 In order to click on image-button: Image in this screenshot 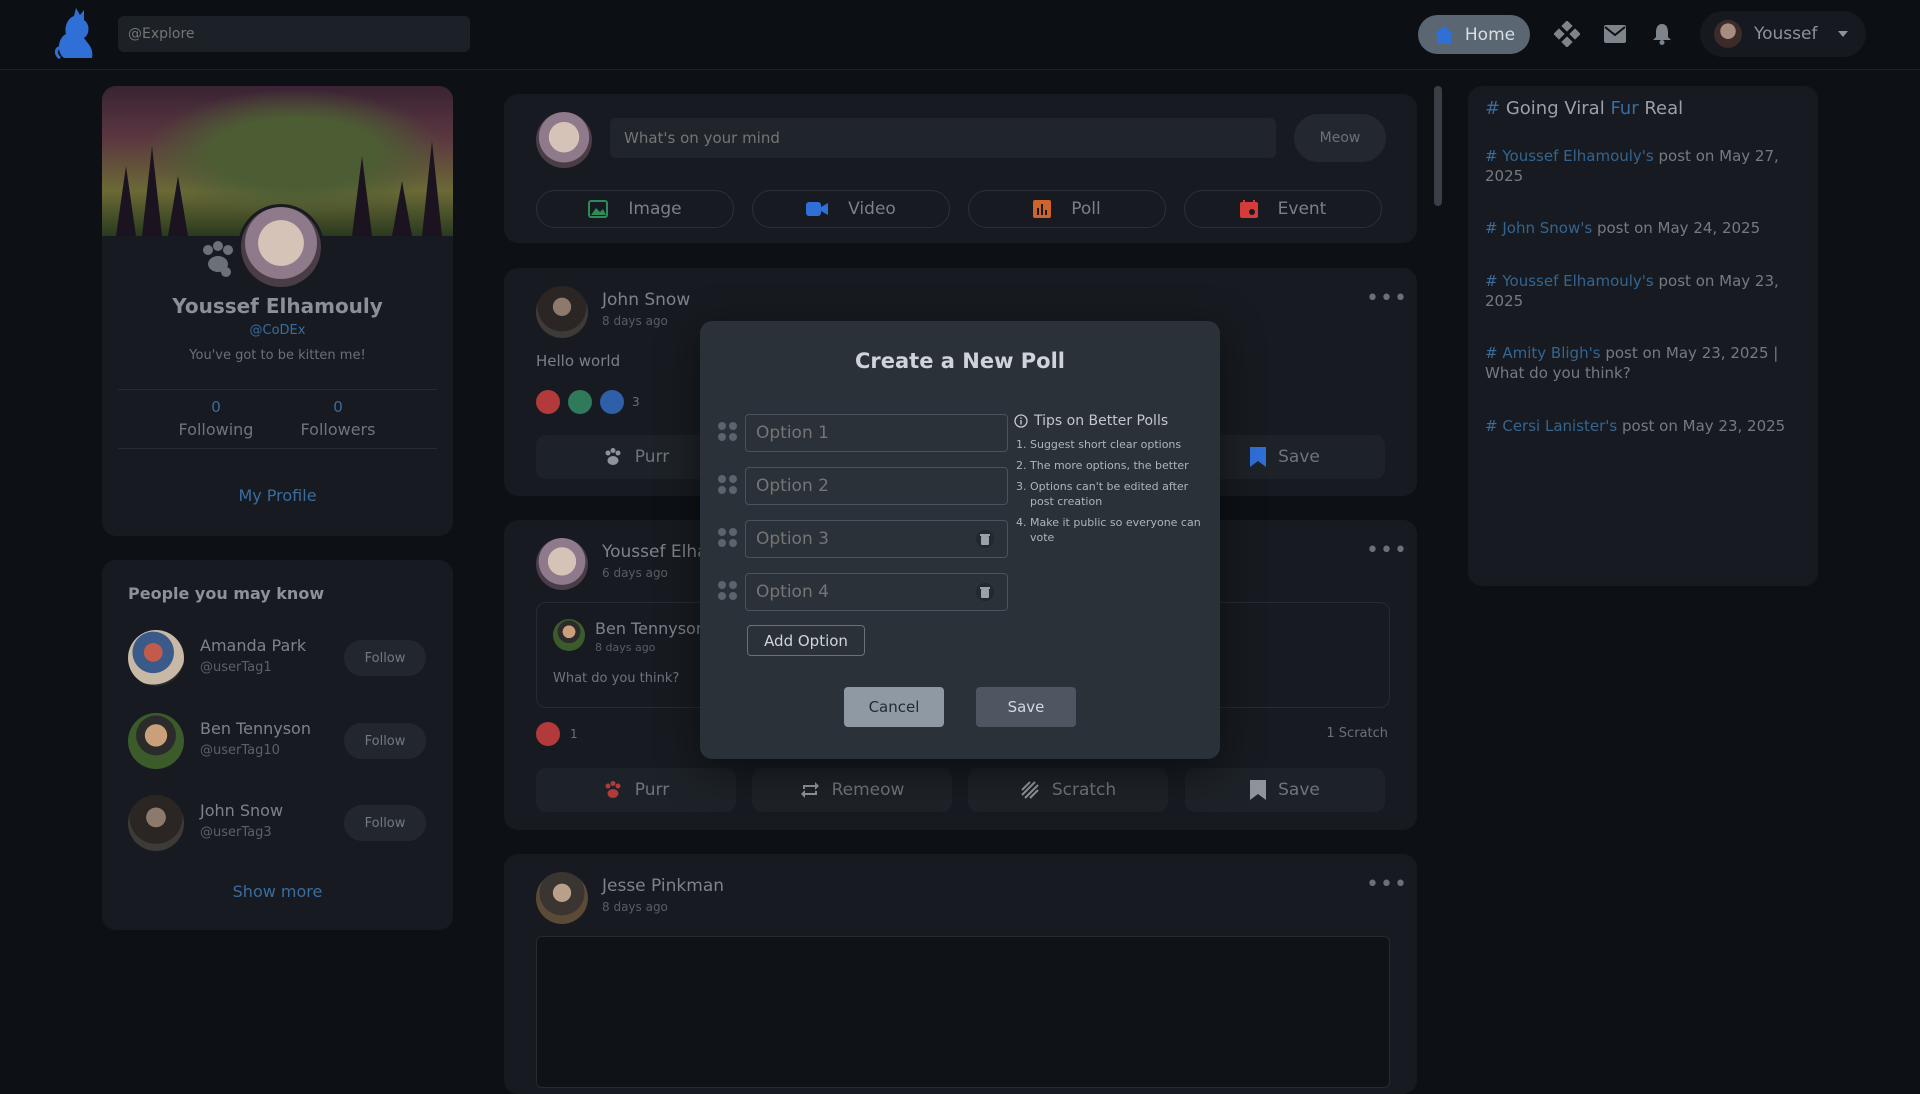, I will do `click(635, 209)`.